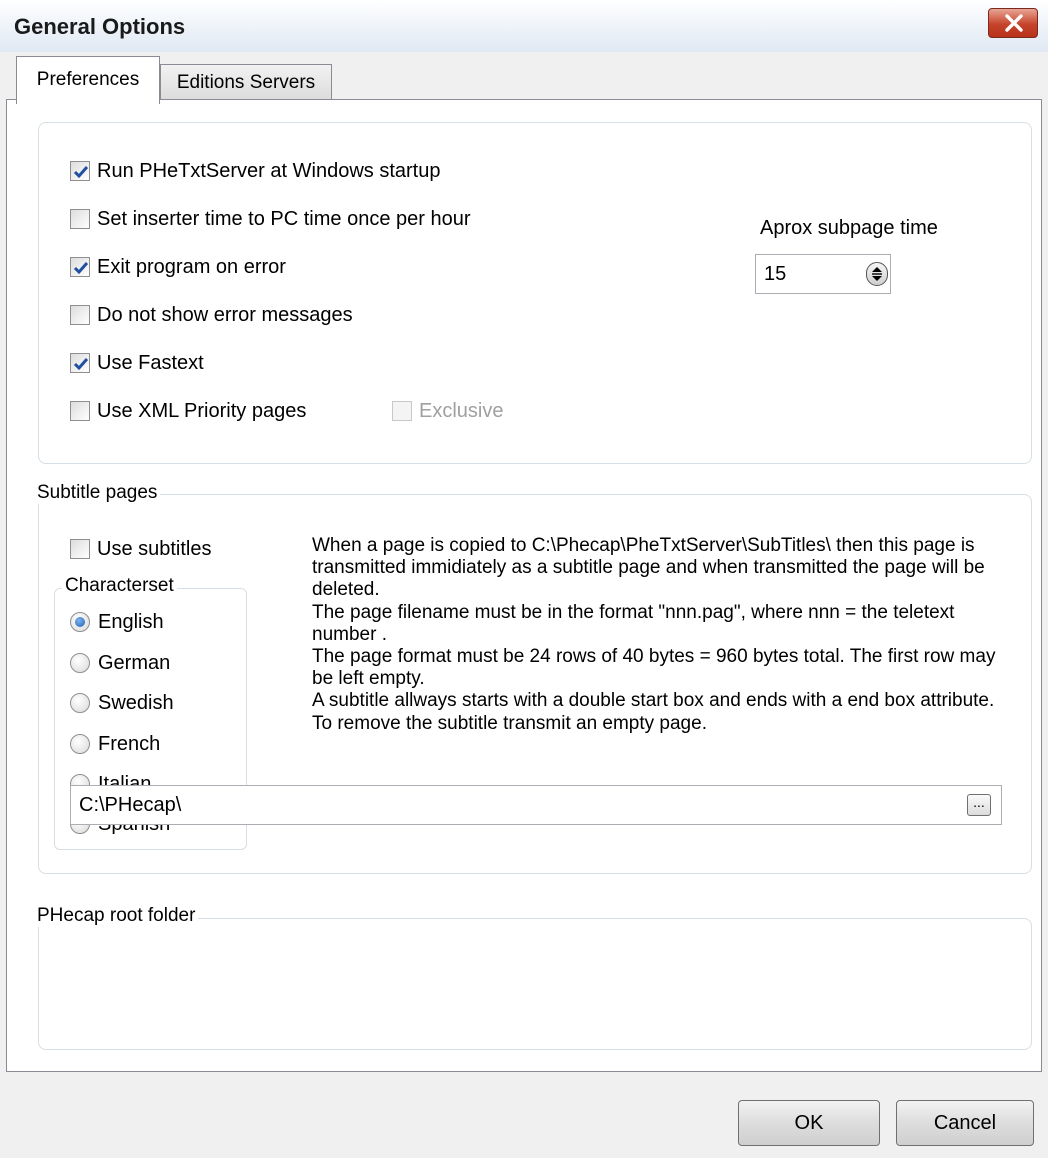 The height and width of the screenshot is (1158, 1048). I want to click on charset-english-option: English, so click(117, 622).